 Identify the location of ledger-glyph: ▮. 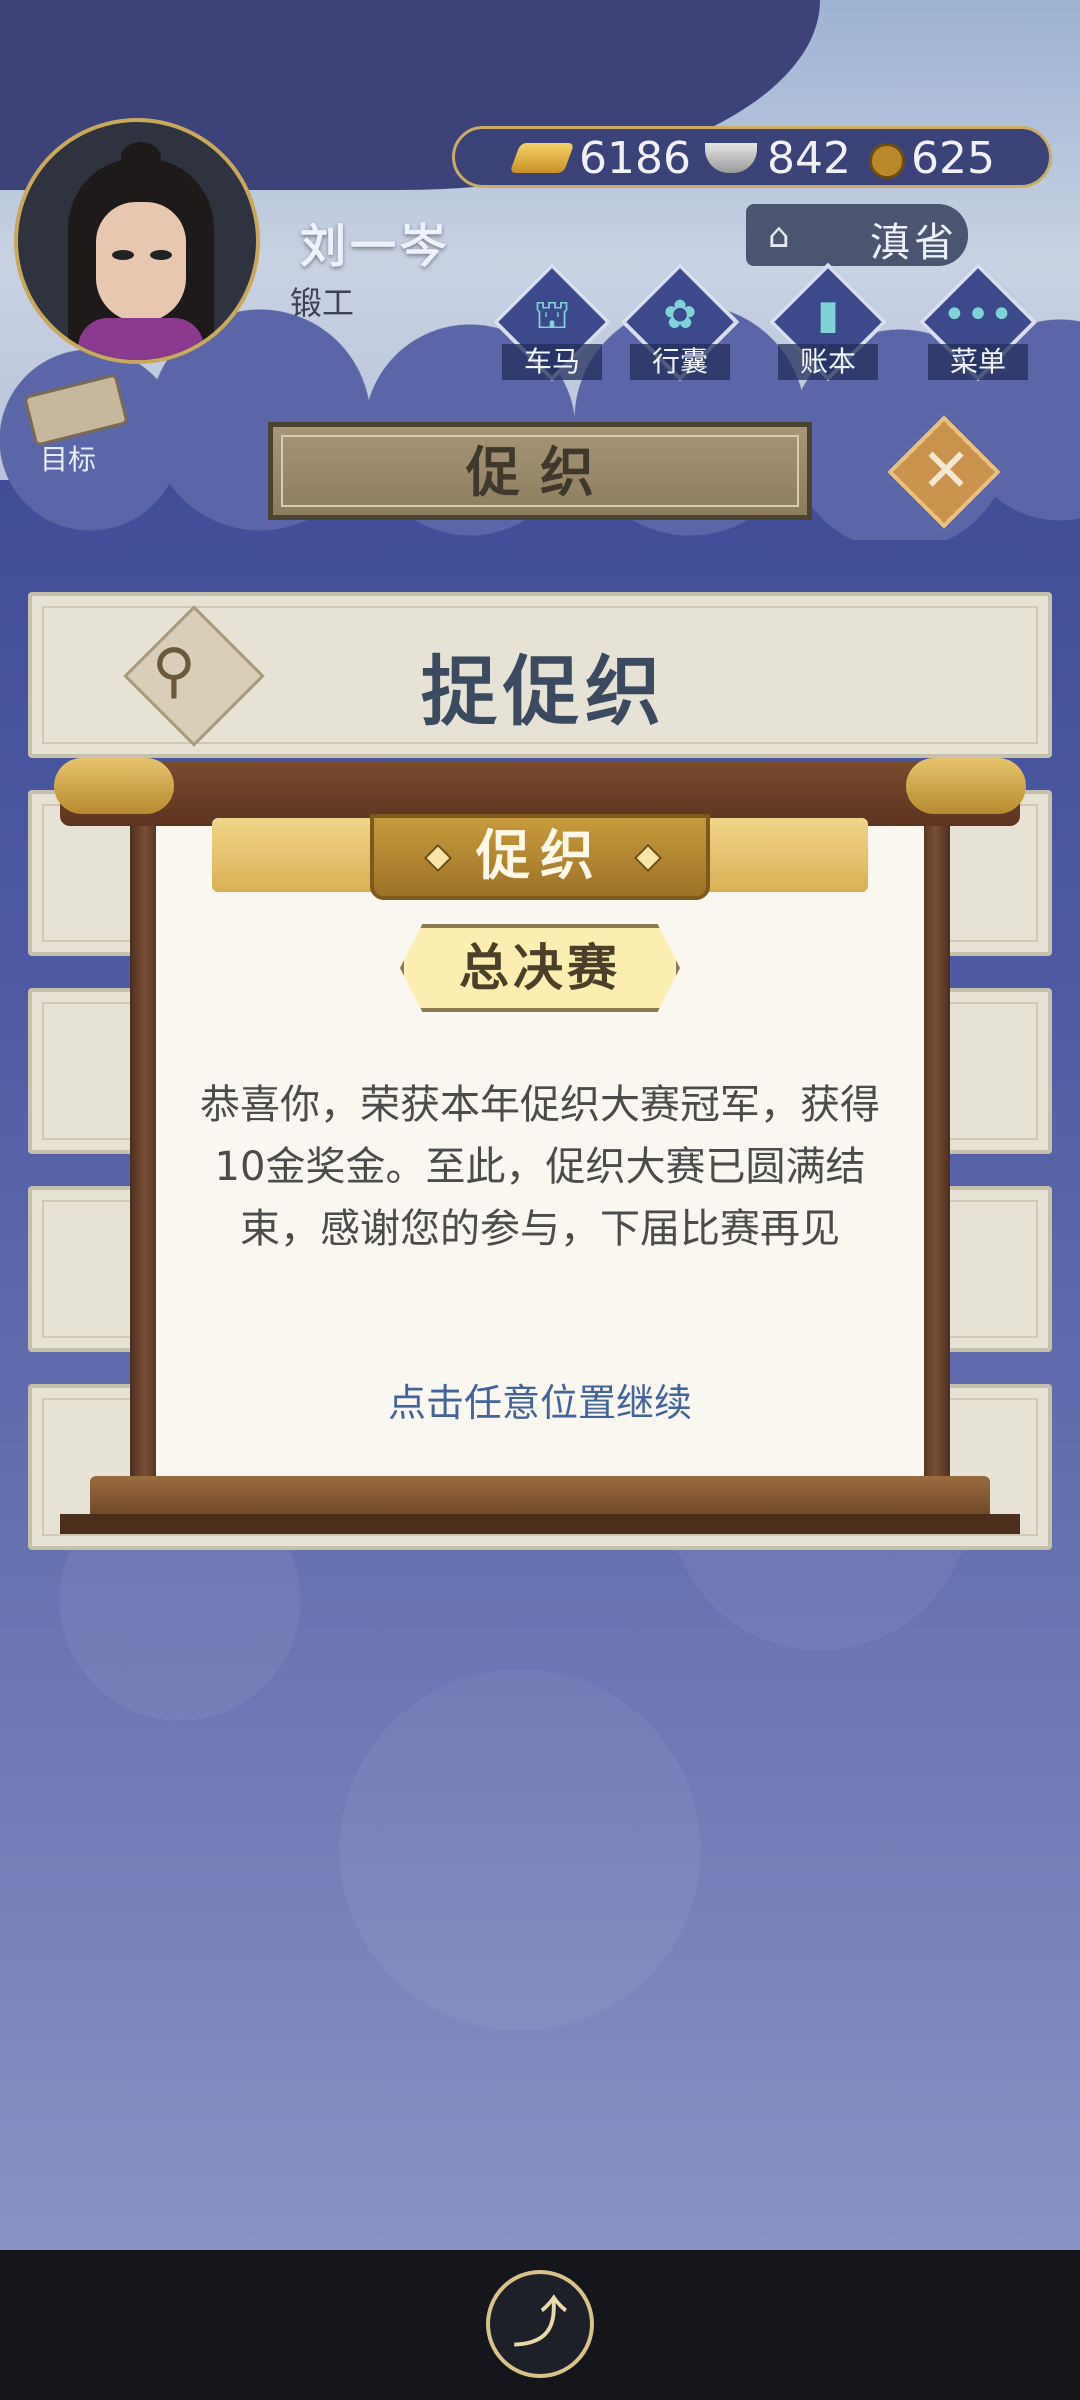
(827, 315).